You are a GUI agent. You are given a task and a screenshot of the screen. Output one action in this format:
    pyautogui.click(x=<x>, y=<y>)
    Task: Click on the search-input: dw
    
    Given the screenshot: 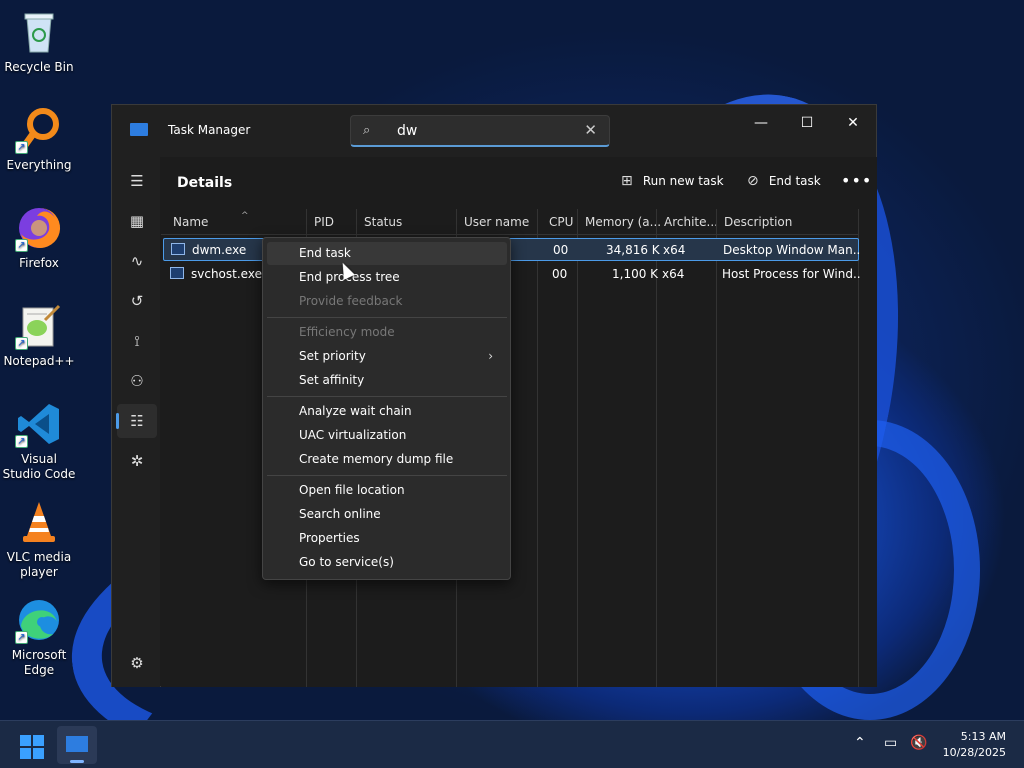 What is the action you would take?
    pyautogui.click(x=407, y=131)
    